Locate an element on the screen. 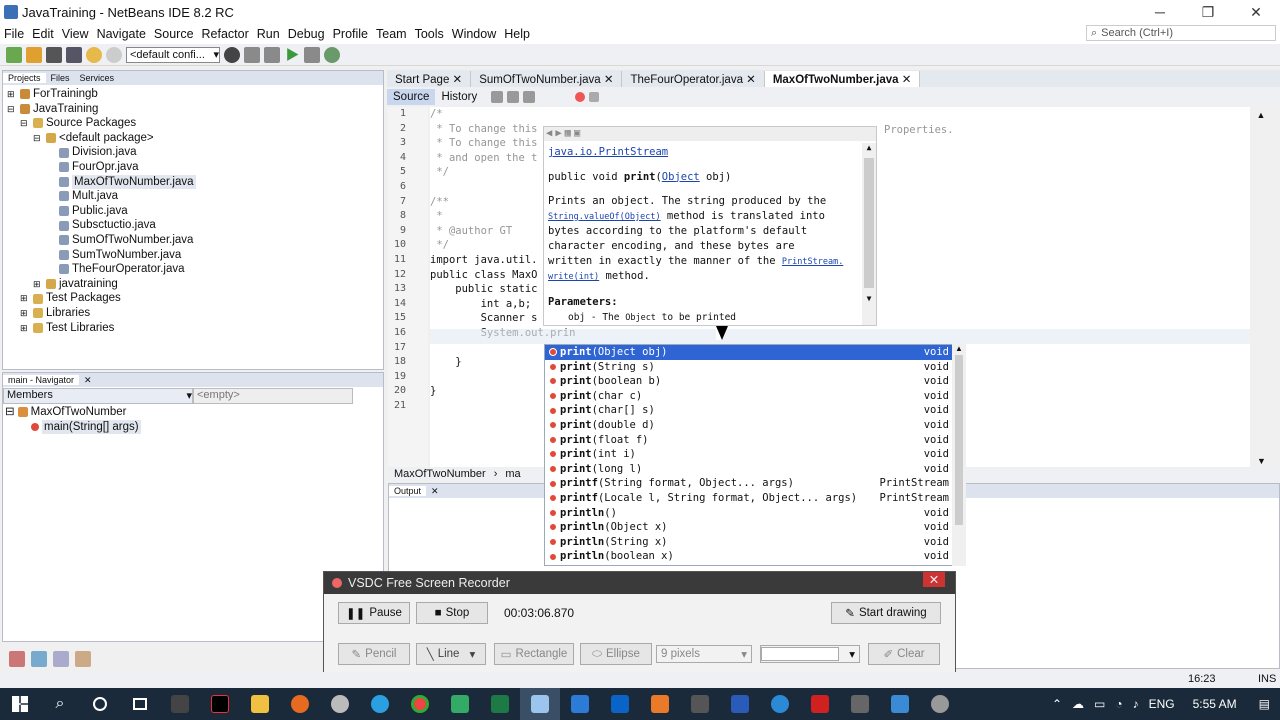 The image size is (1280, 720). stop-macro-icon is located at coordinates (594, 97).